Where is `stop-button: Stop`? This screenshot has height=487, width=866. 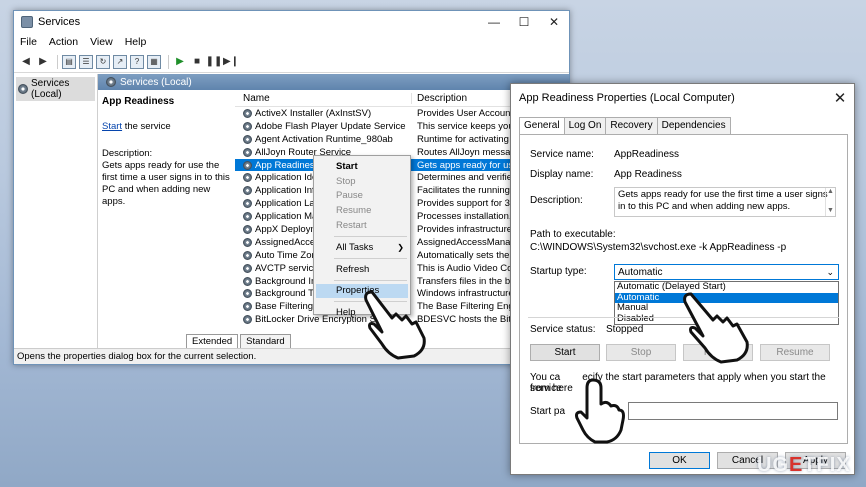 stop-button: Stop is located at coordinates (641, 352).